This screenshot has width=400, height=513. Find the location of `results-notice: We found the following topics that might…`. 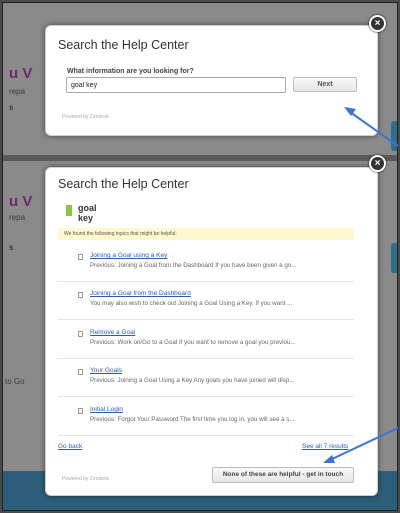

results-notice: We found the following topics that might… is located at coordinates (206, 234).